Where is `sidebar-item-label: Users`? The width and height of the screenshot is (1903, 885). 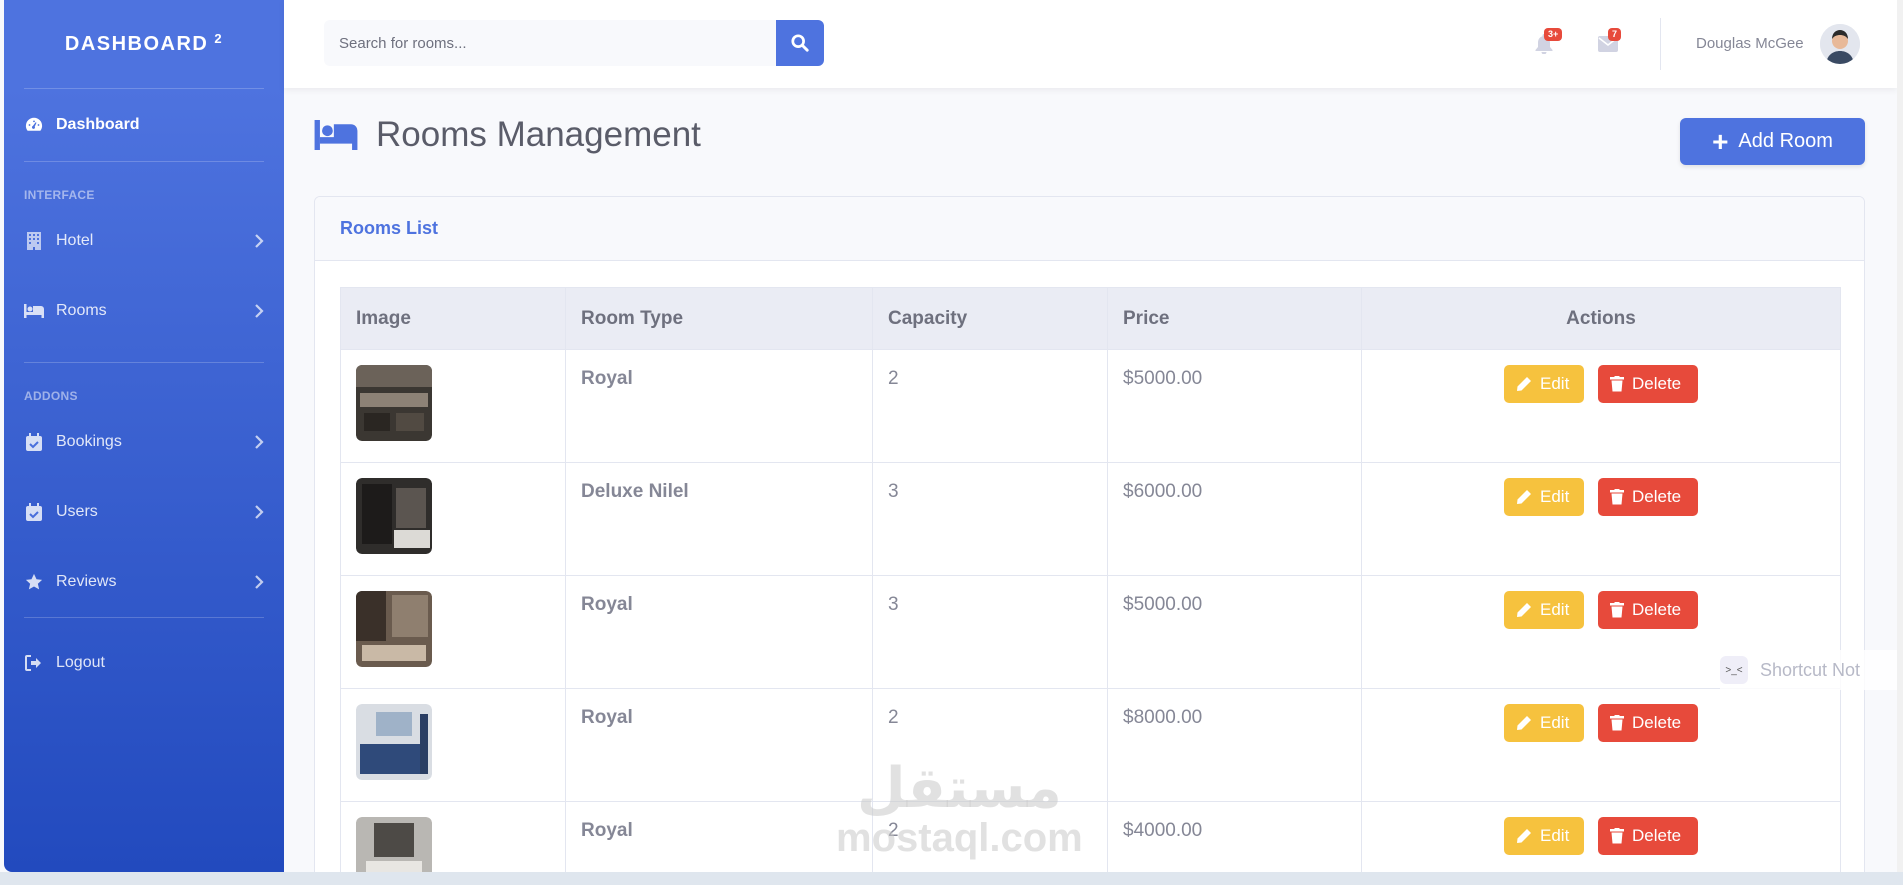 sidebar-item-label: Users is located at coordinates (77, 511).